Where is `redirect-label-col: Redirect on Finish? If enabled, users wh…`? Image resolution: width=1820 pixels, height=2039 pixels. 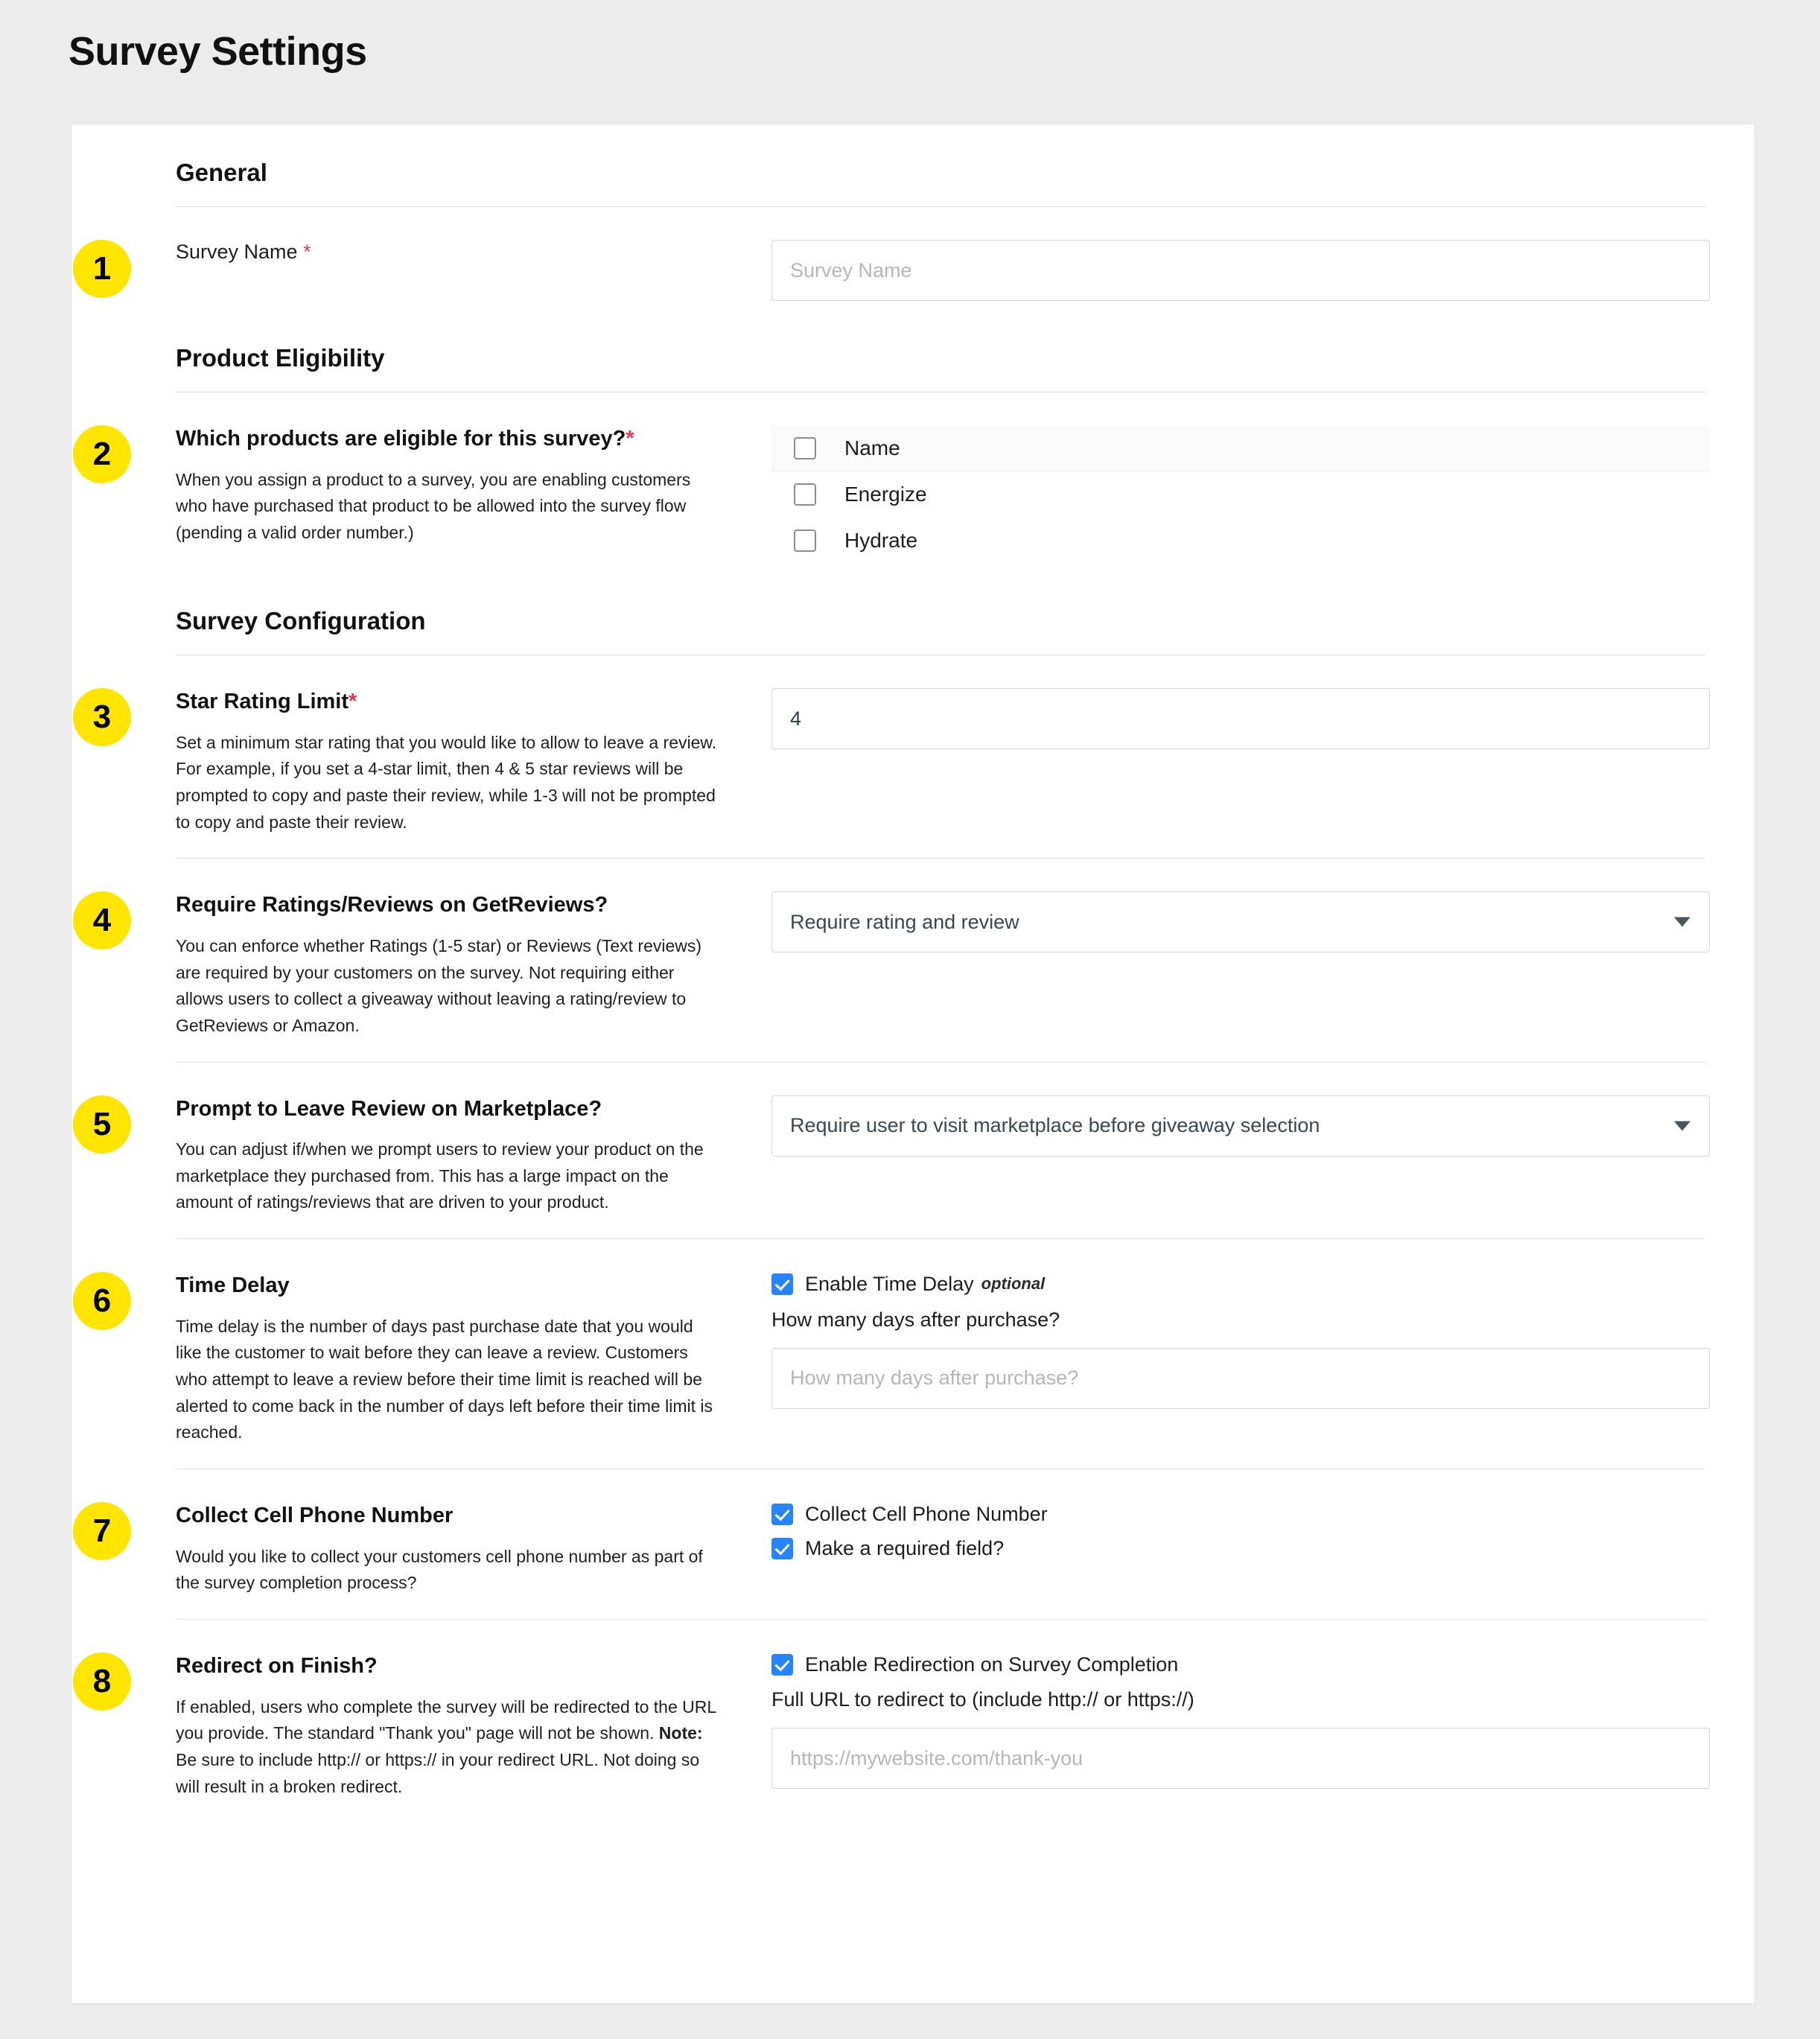 redirect-label-col: Redirect on Finish? If enabled, users wh… is located at coordinates (462, 1726).